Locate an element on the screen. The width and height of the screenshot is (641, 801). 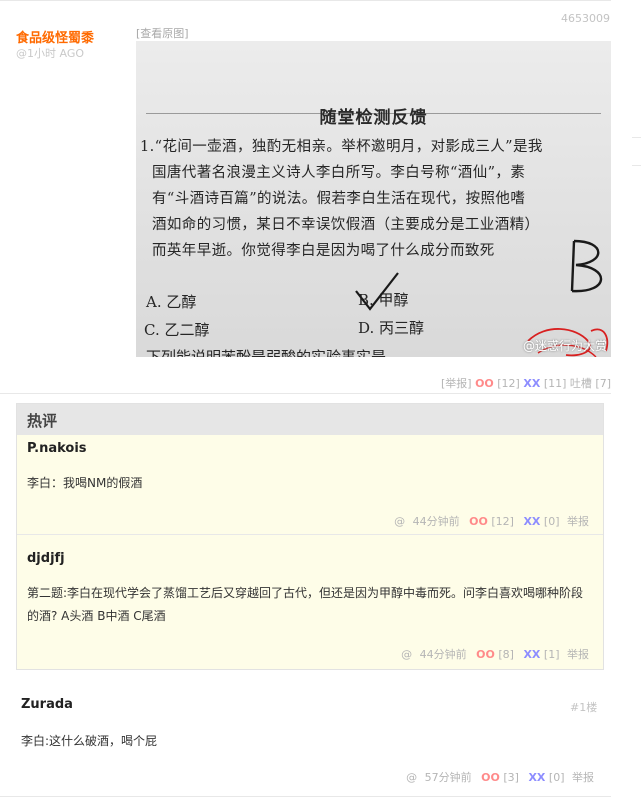
floor-comment-actions: @ 57分钟前 OO [3] XX [0] 举报 is located at coordinates (500, 777).